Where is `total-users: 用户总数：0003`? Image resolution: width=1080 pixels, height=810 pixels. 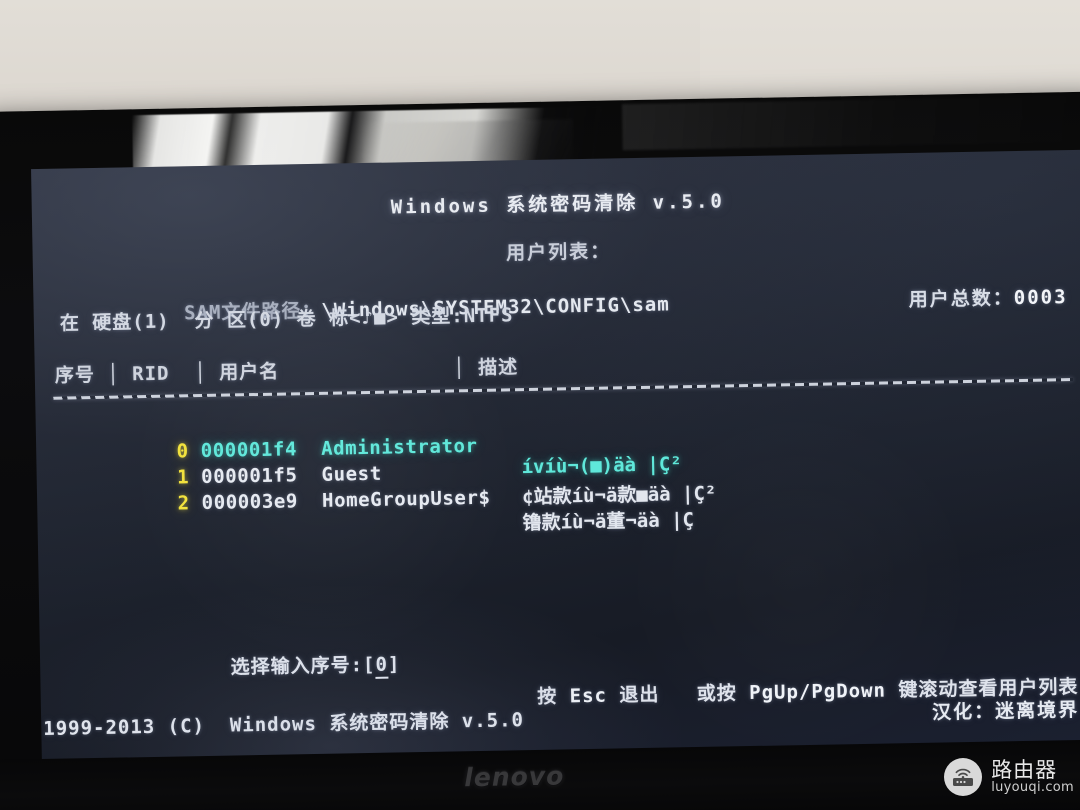 total-users: 用户总数：0003 is located at coordinates (921, 298).